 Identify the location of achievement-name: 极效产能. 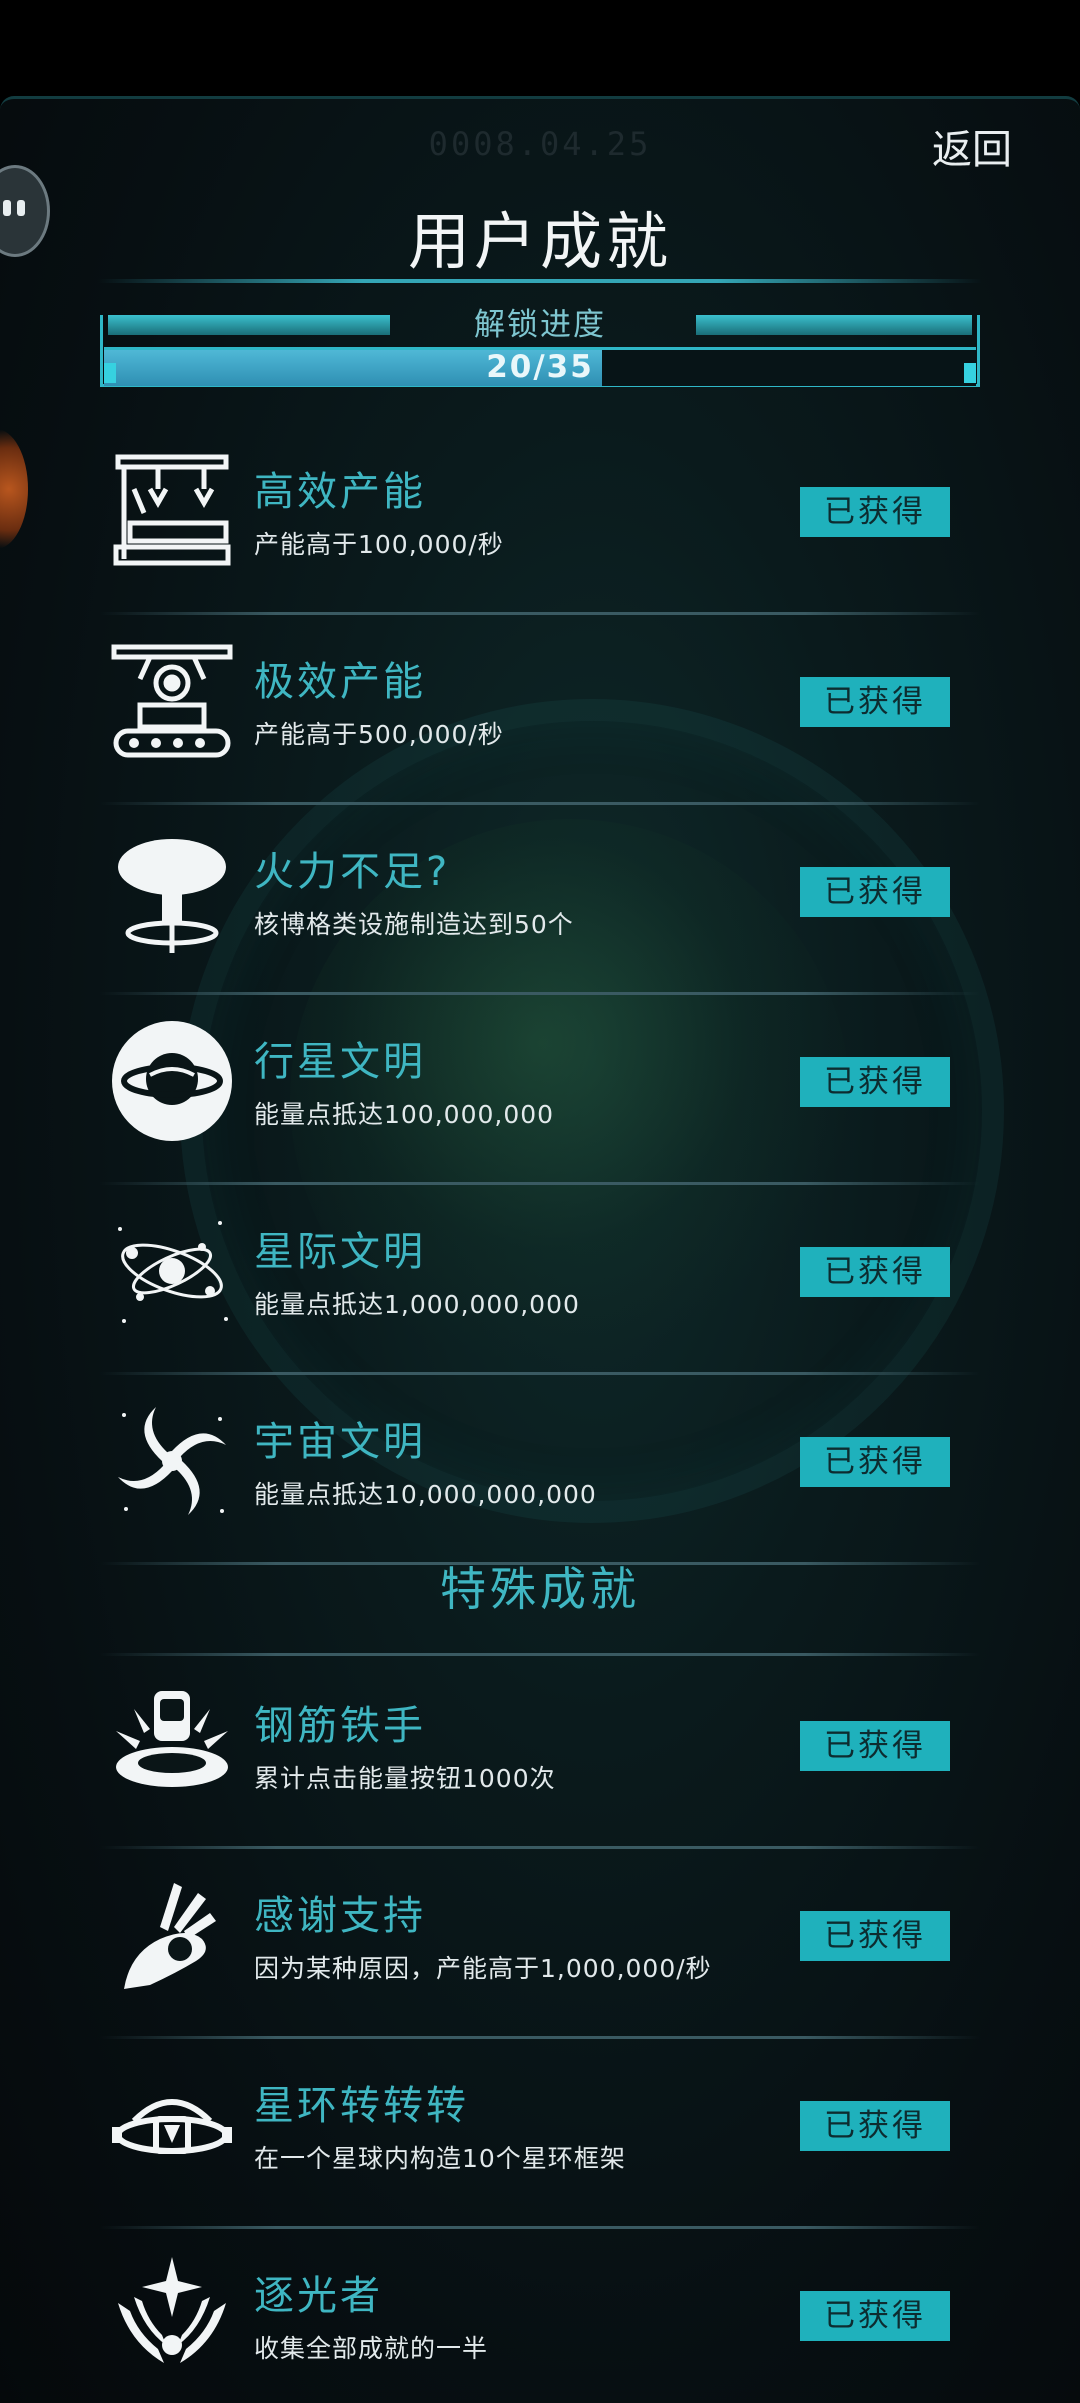
(340, 682).